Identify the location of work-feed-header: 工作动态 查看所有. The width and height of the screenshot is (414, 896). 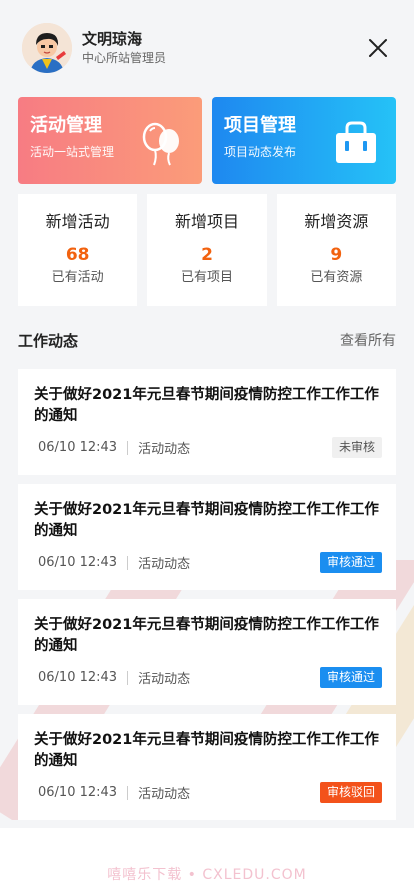
(207, 340).